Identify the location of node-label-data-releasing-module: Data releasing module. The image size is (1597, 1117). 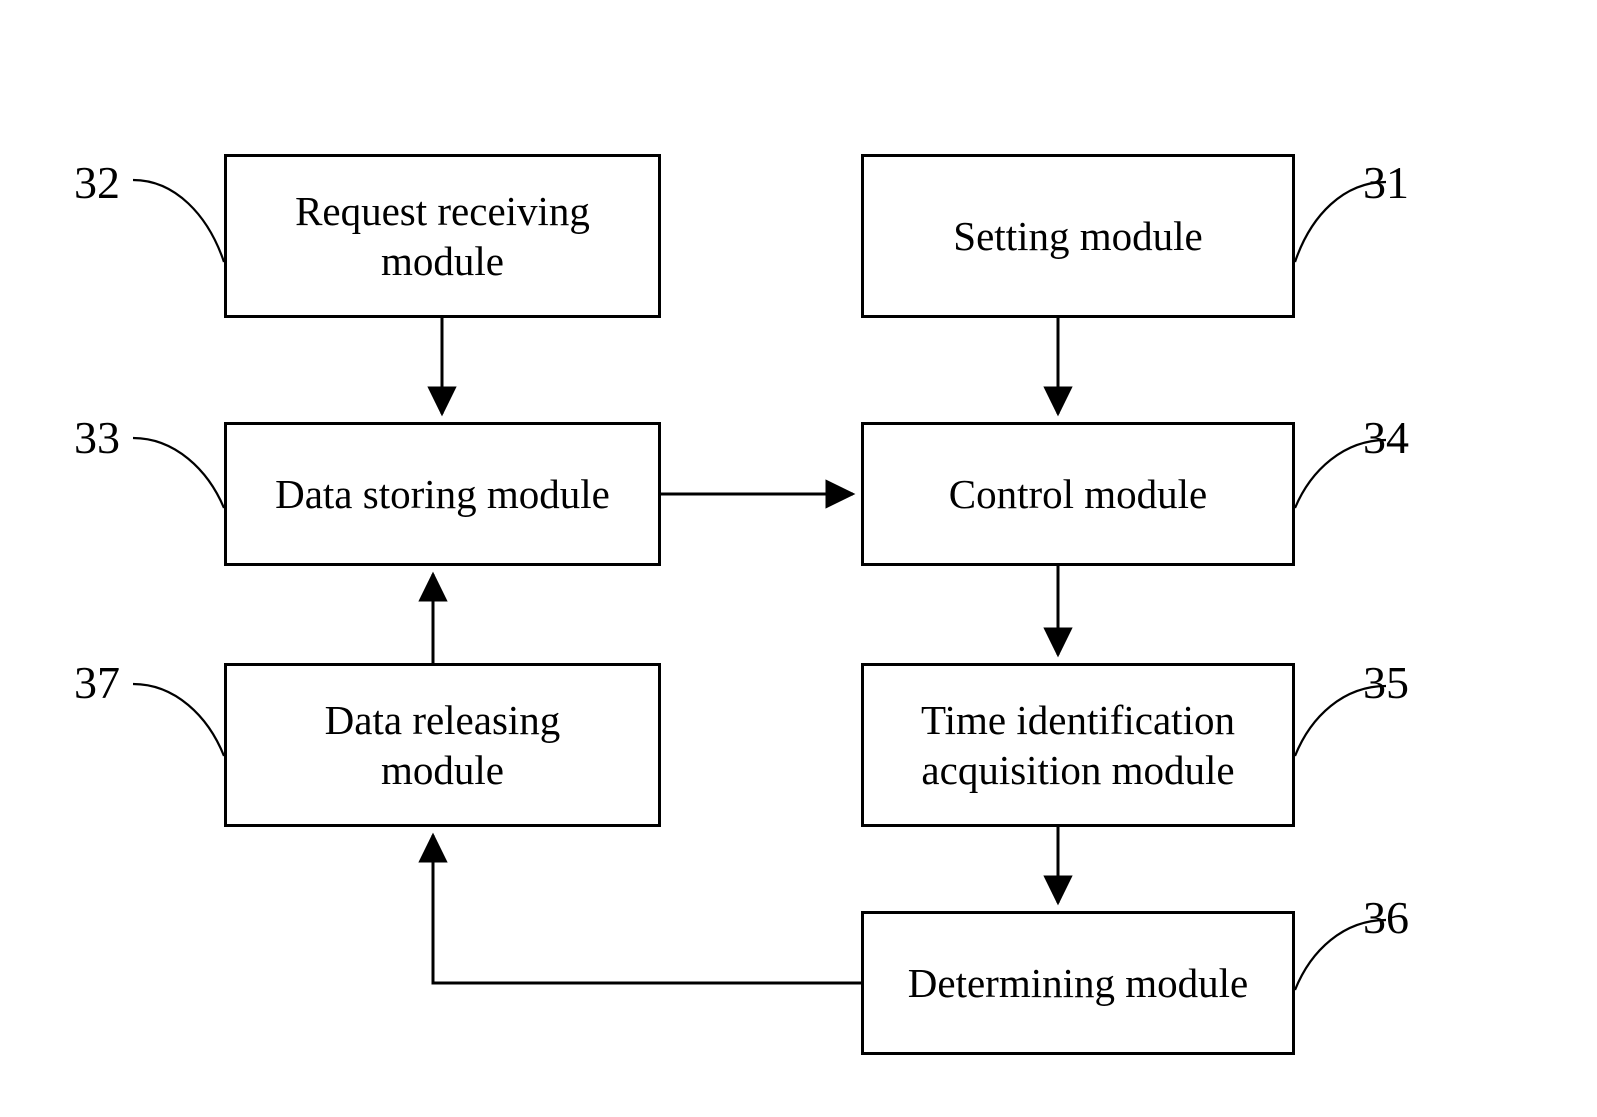
(442, 744).